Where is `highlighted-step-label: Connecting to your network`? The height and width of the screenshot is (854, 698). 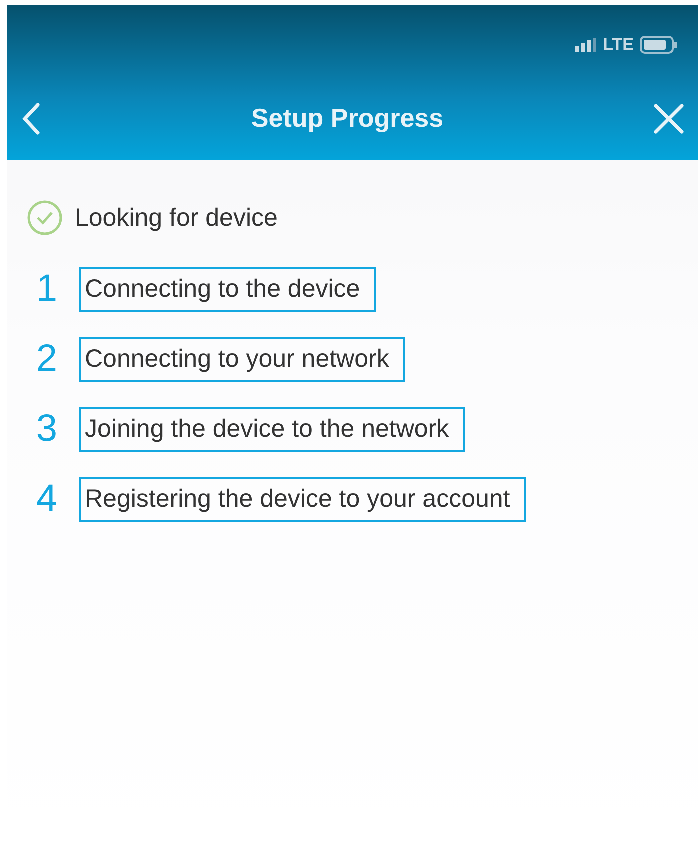
highlighted-step-label: Connecting to your network is located at coordinates (242, 359).